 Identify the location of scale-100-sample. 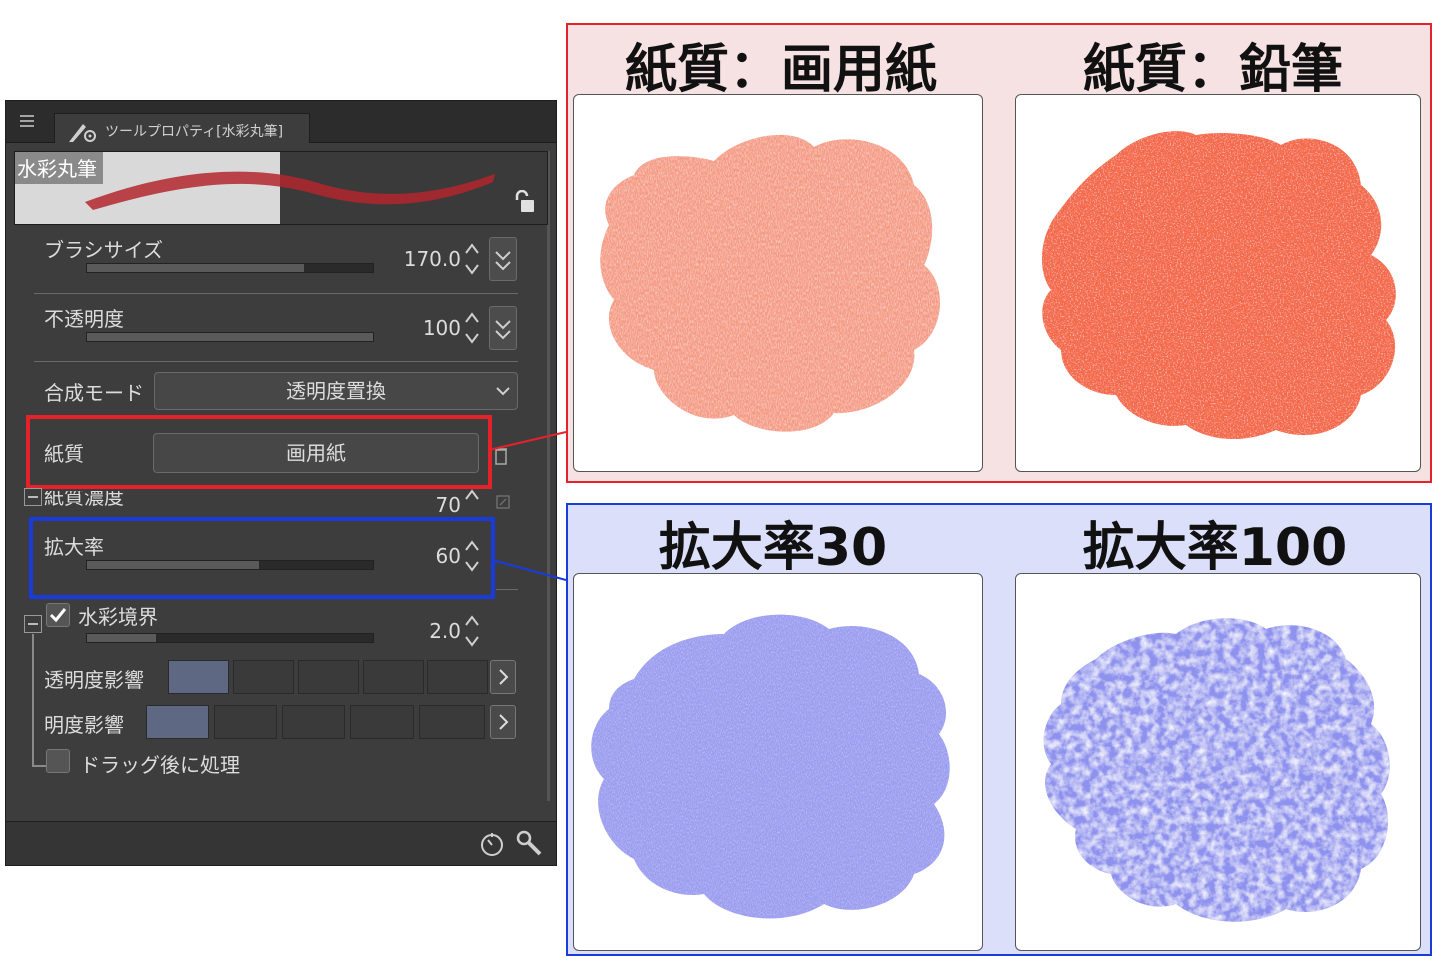
(1218, 762).